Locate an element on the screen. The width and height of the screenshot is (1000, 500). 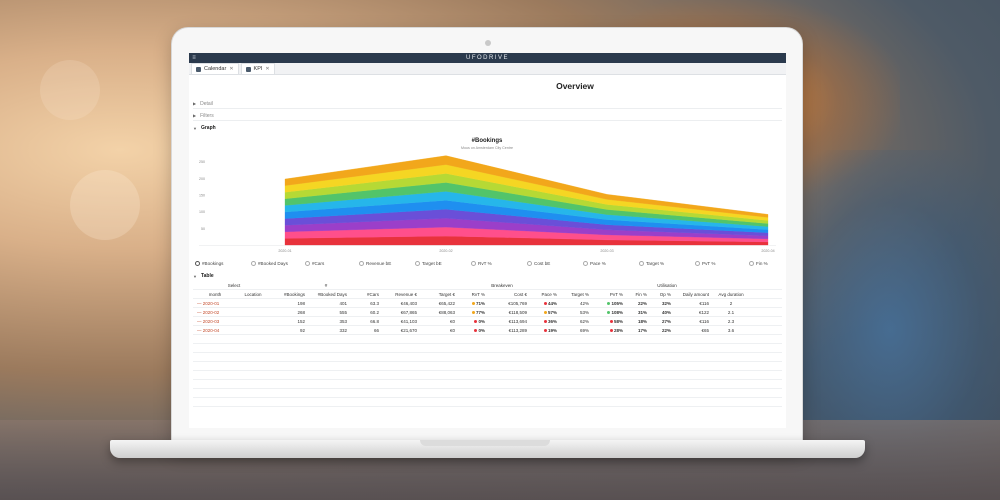
y-tick-label: 100 is located at coordinates (202, 212).